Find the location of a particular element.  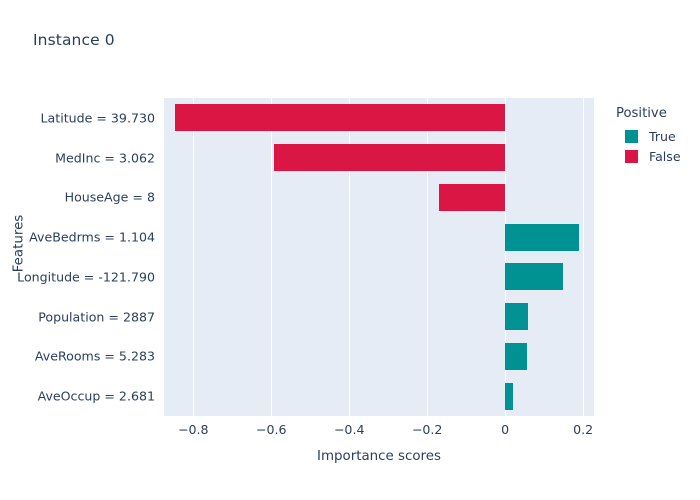

y-axis-tick-label: HouseAge = 8 is located at coordinates (109, 197).